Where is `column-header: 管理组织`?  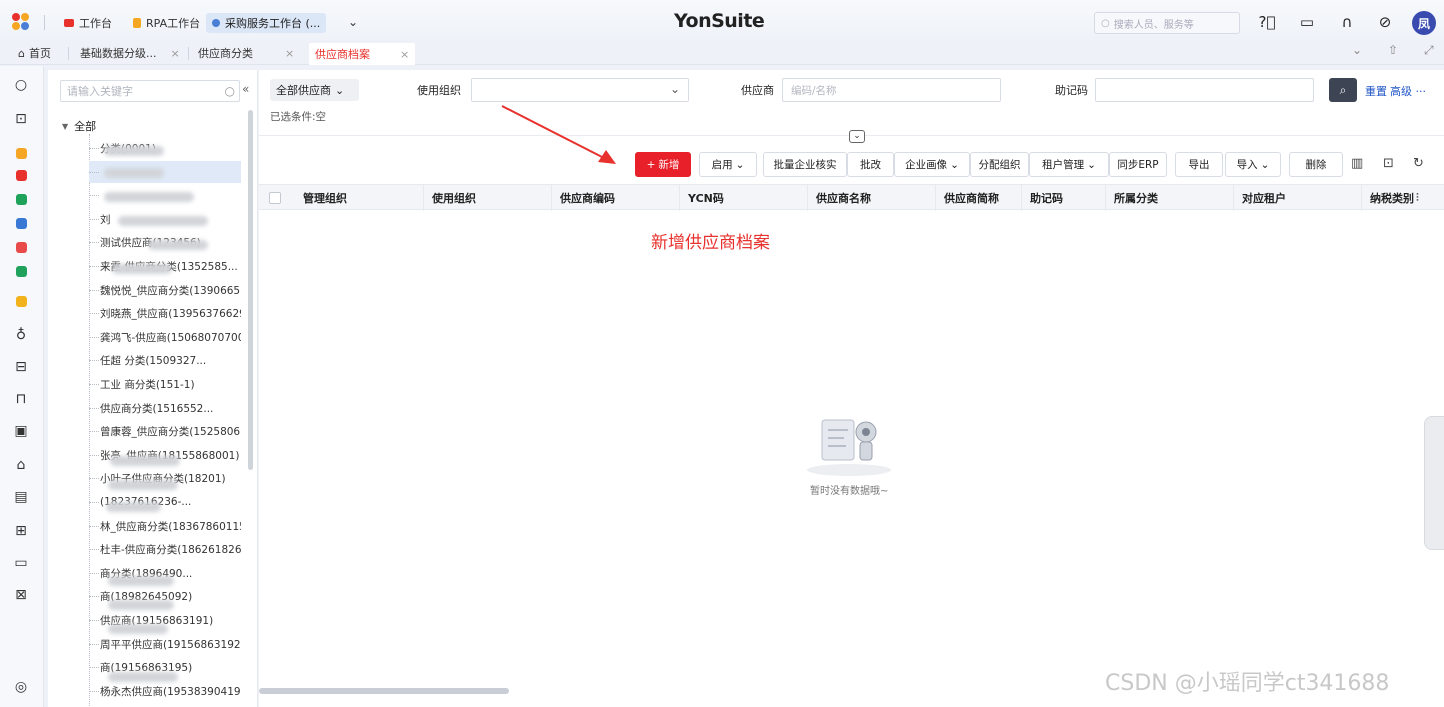 column-header: 管理组织 is located at coordinates (359, 198).